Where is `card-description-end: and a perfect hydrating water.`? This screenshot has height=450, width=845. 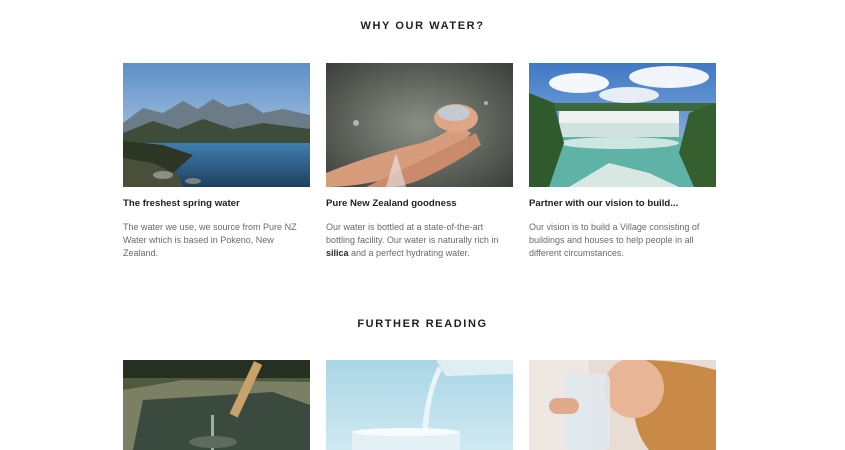
card-description-end: and a perfect hydrating water. is located at coordinates (409, 253).